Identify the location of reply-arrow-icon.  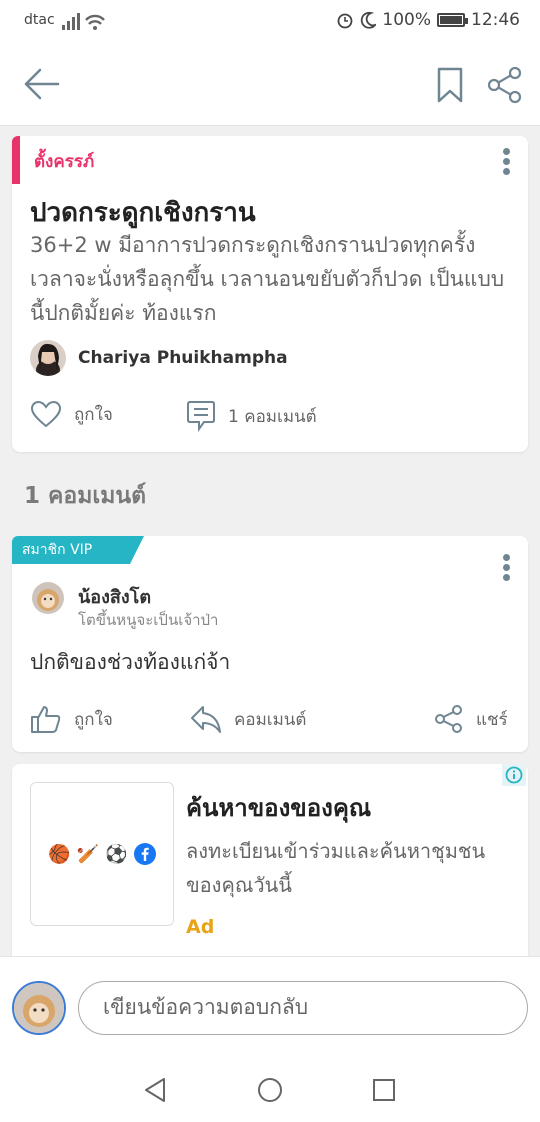
(206, 719).